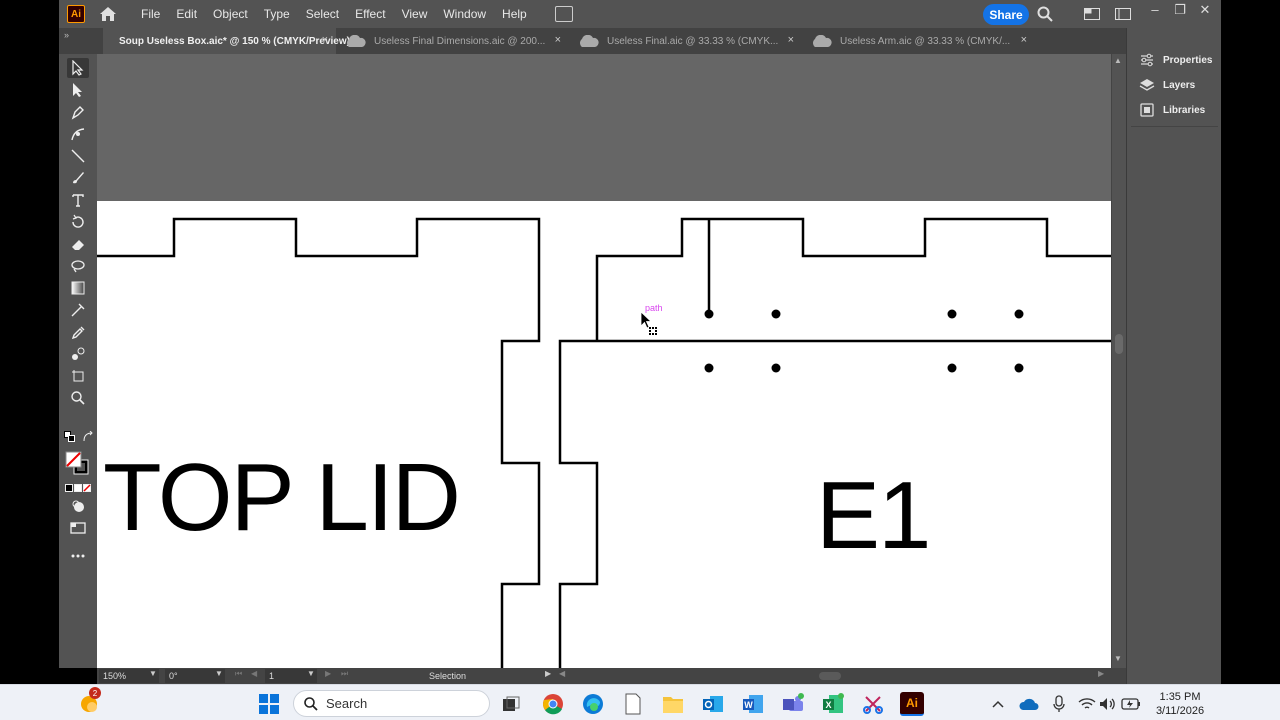 The image size is (1280, 720). What do you see at coordinates (1118, 658) in the screenshot?
I see `scroll-down-icon: ▼` at bounding box center [1118, 658].